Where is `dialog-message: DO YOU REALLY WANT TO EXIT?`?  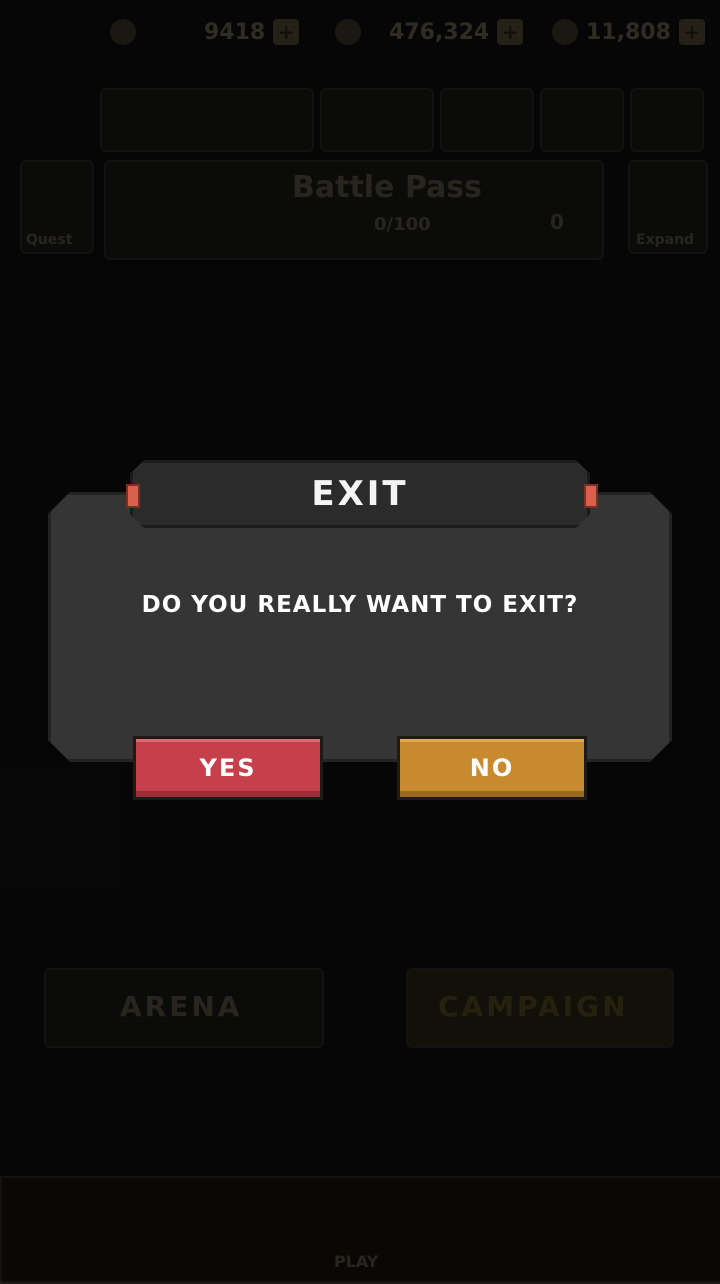 dialog-message: DO YOU REALLY WANT TO EXIT? is located at coordinates (360, 605).